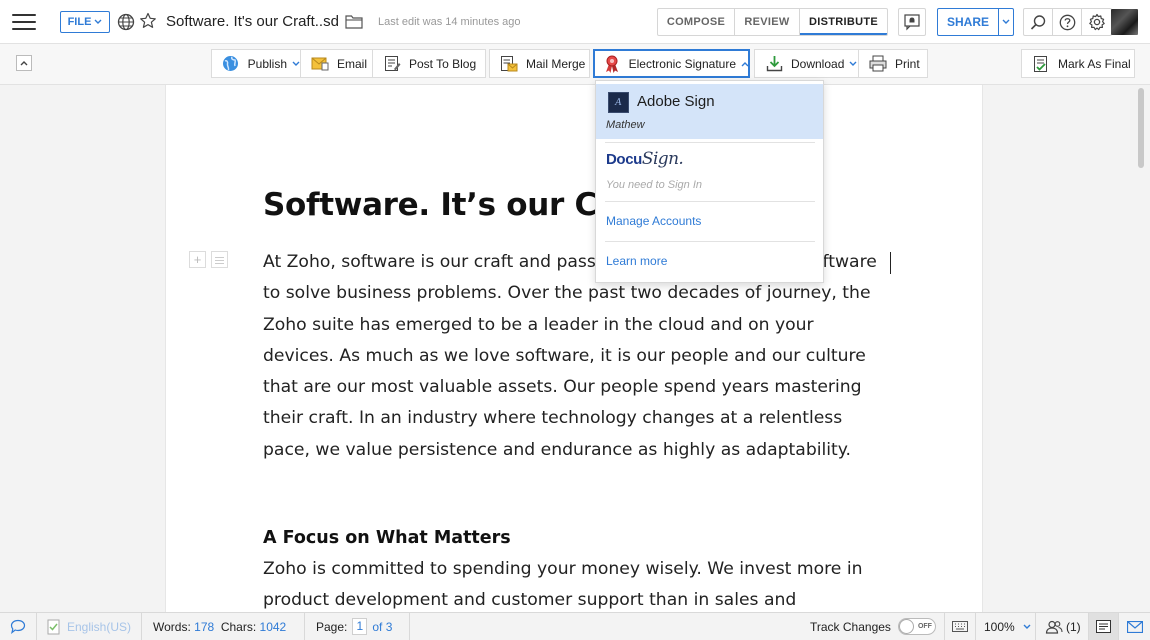 The width and height of the screenshot is (1150, 640). I want to click on last-edit-status: Last edit was 14 minutes ago, so click(449, 22).